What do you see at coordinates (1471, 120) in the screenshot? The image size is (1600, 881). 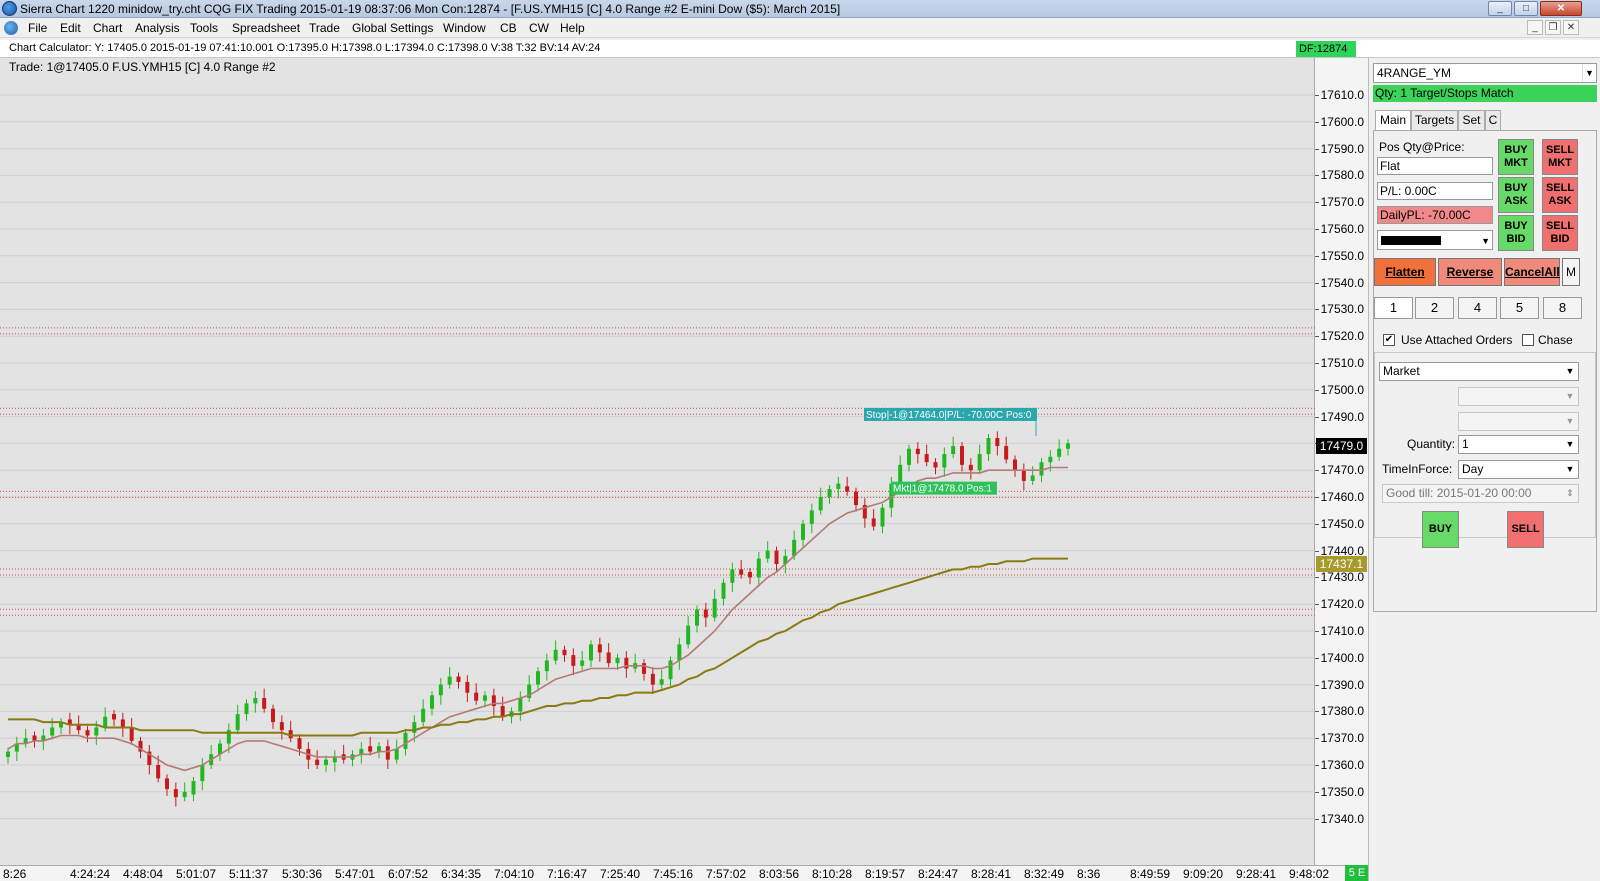 I see `tab-set: Set` at bounding box center [1471, 120].